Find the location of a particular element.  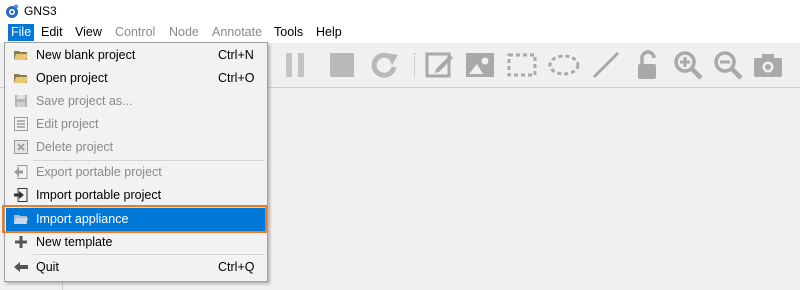

menu-item-label: Edit project is located at coordinates (67, 124).